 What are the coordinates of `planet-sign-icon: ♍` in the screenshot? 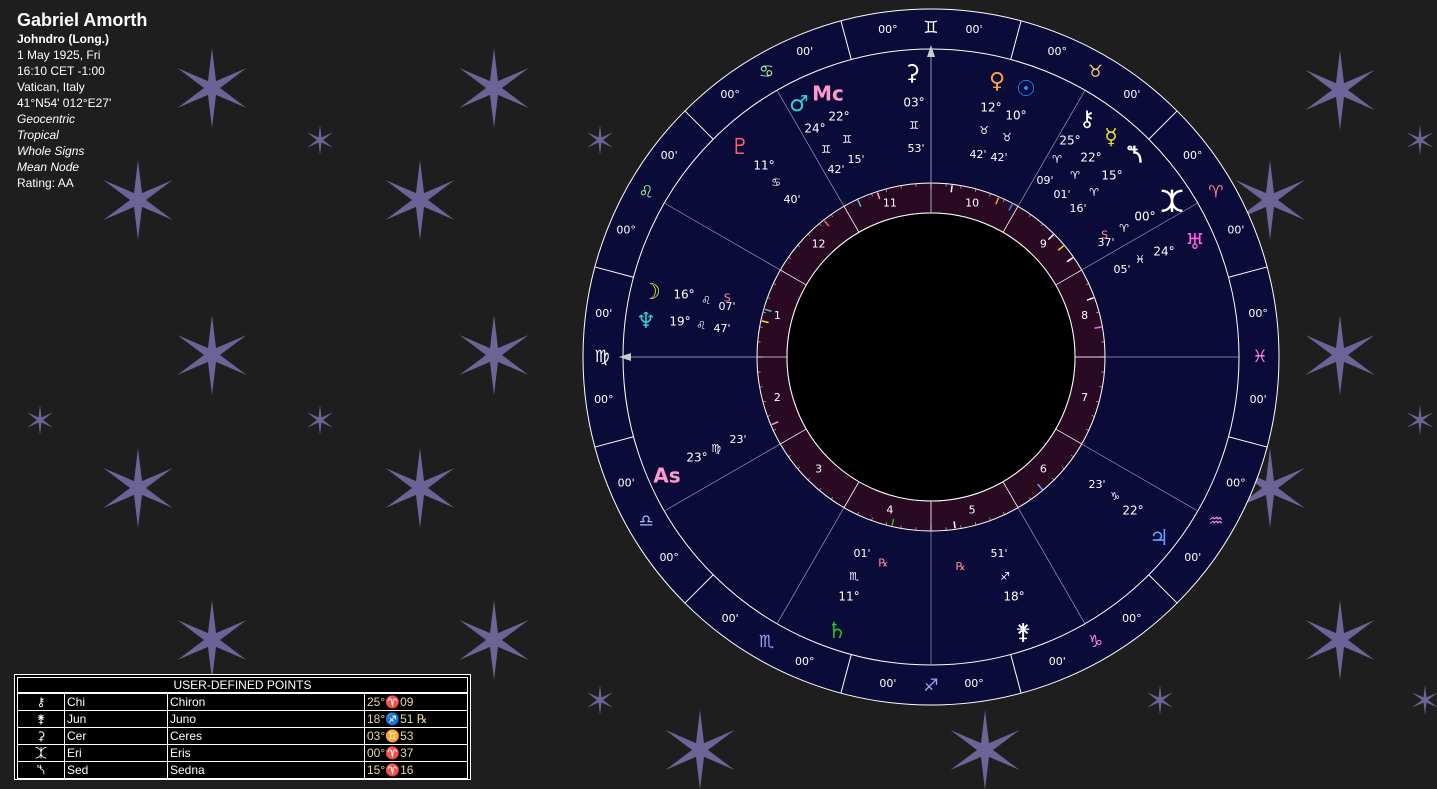 It's located at (716, 448).